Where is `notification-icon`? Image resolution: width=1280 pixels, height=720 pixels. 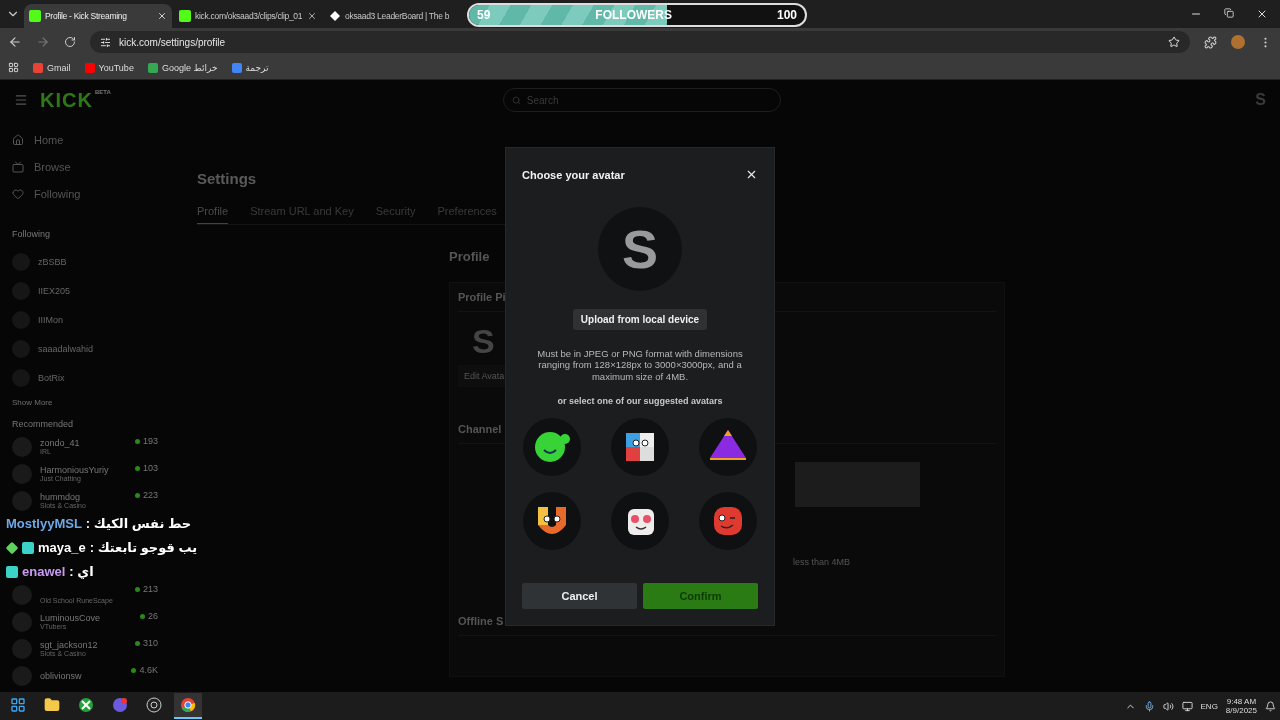 notification-icon is located at coordinates (1270, 706).